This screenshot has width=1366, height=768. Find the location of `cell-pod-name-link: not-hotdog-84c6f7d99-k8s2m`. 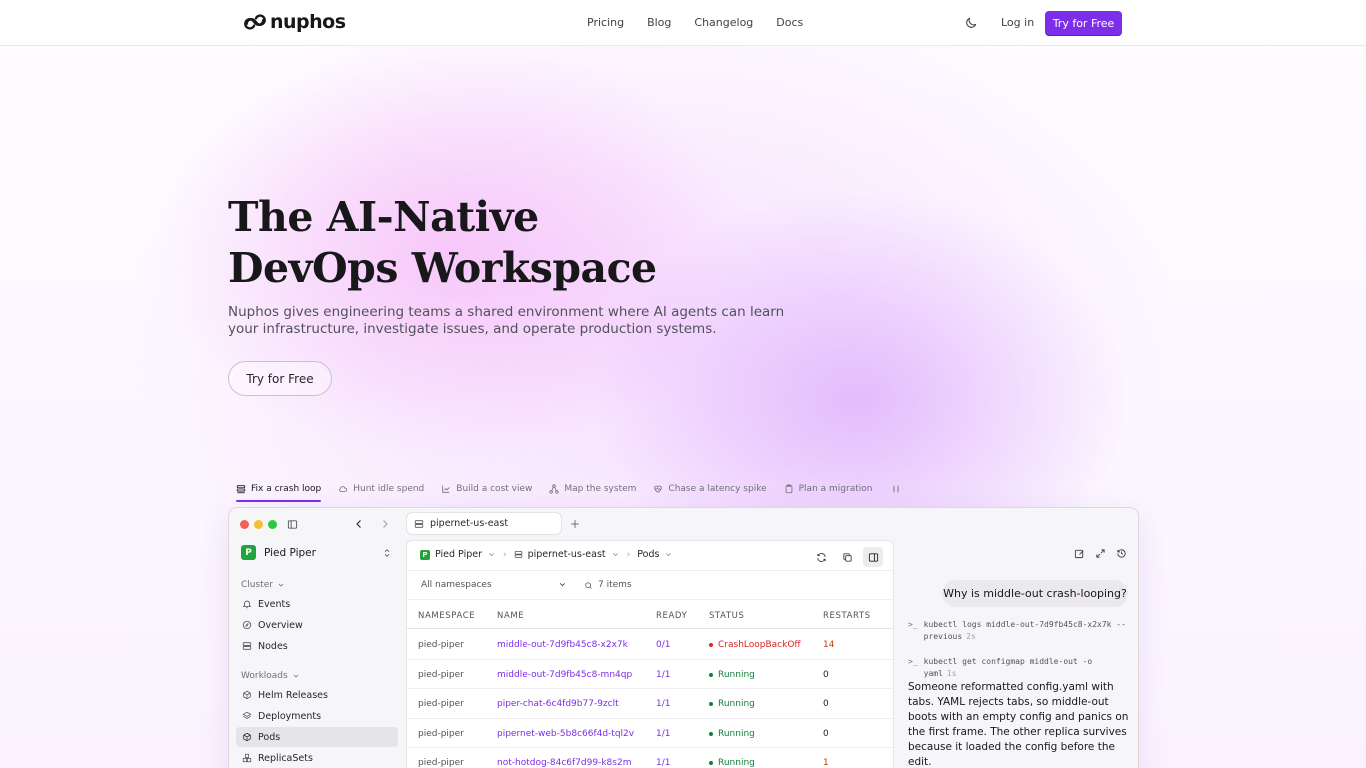

cell-pod-name-link: not-hotdog-84c6f7d99-k8s2m is located at coordinates (564, 763).